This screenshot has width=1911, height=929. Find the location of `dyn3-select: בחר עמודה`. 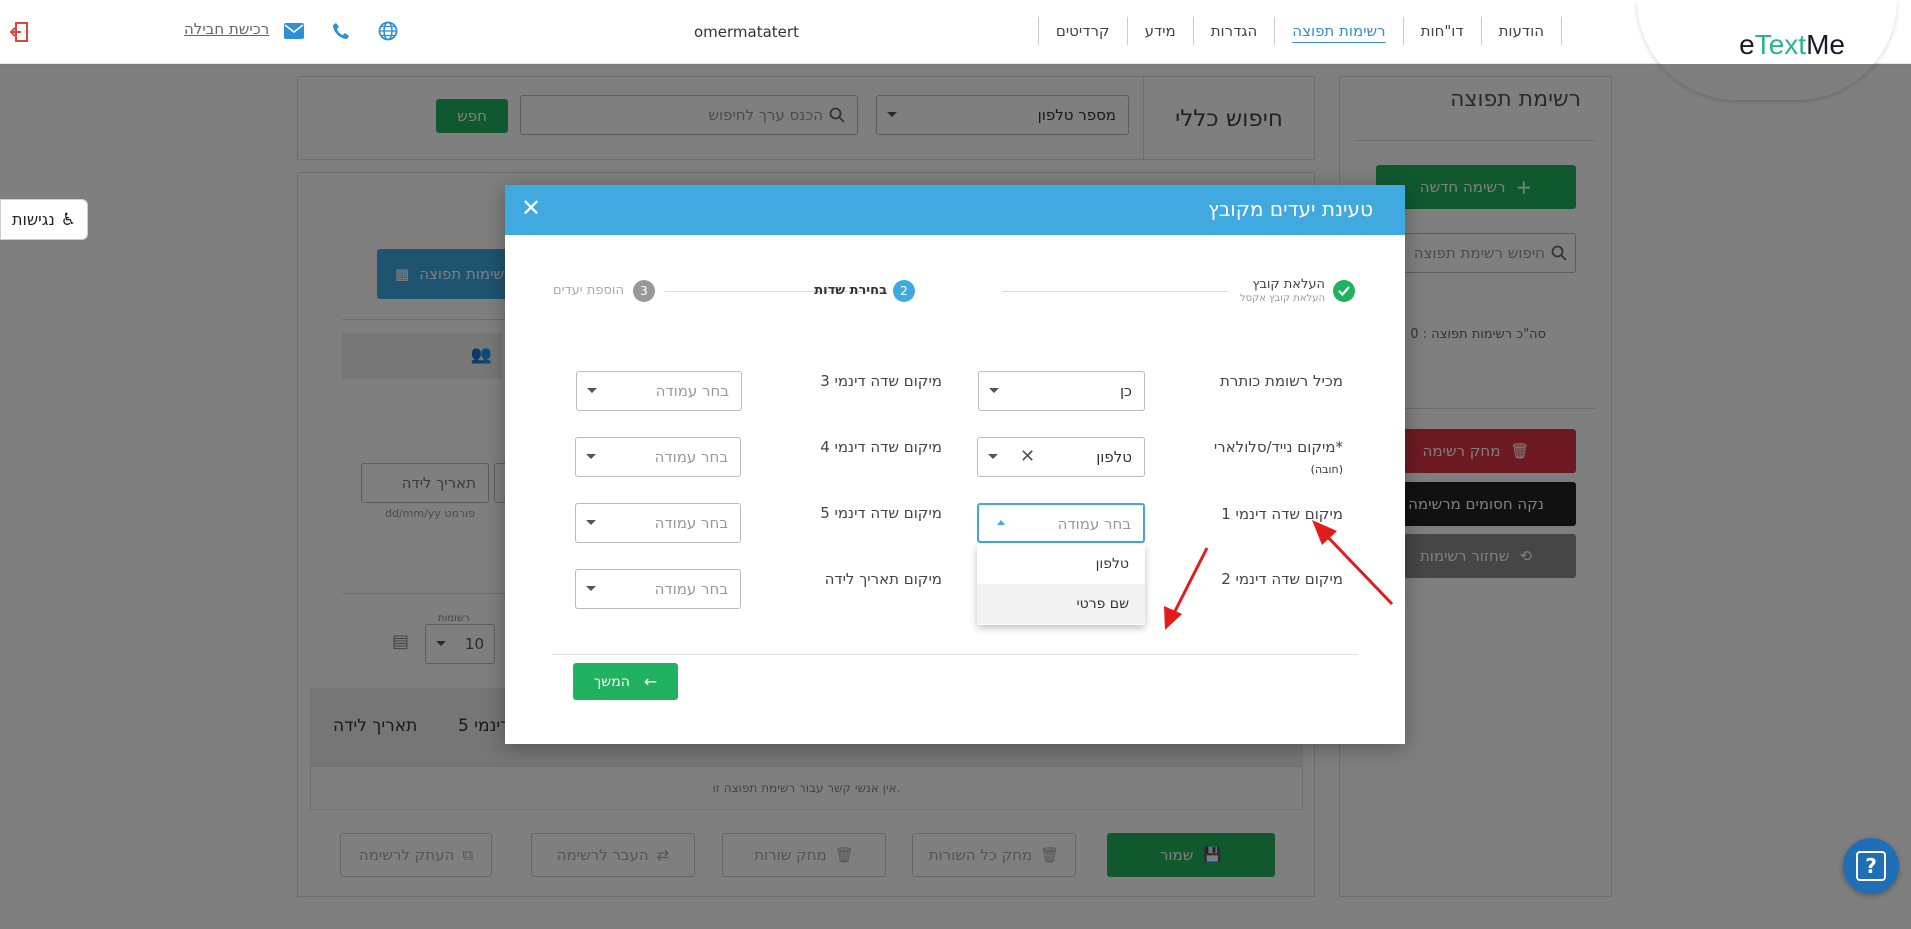

dyn3-select: בחר עמודה is located at coordinates (659, 391).